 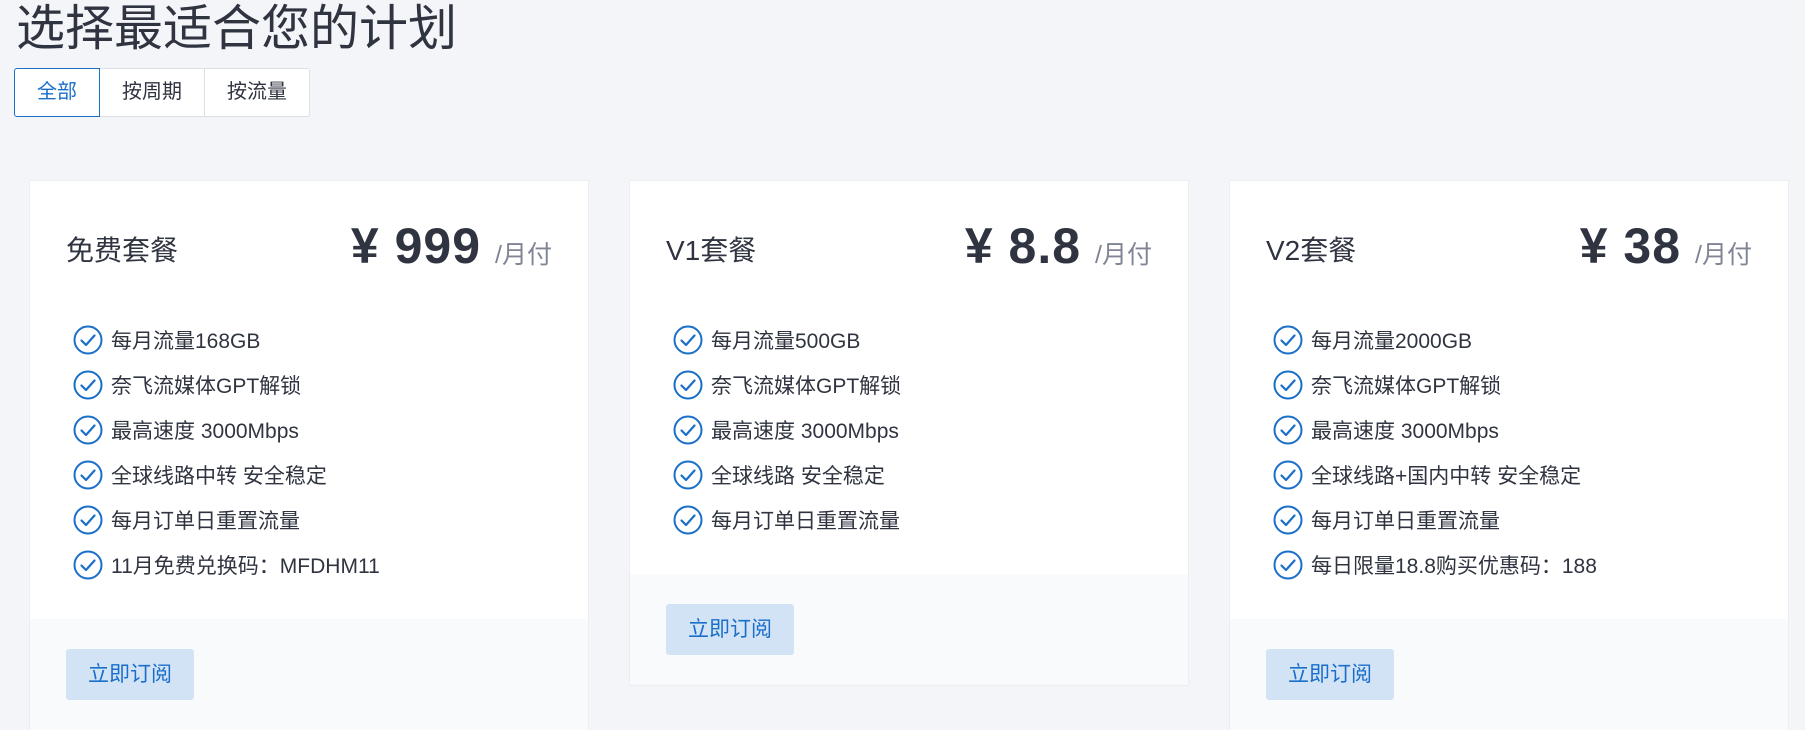 I want to click on plan-price-group: ¥ 999 /月付, so click(x=451, y=246).